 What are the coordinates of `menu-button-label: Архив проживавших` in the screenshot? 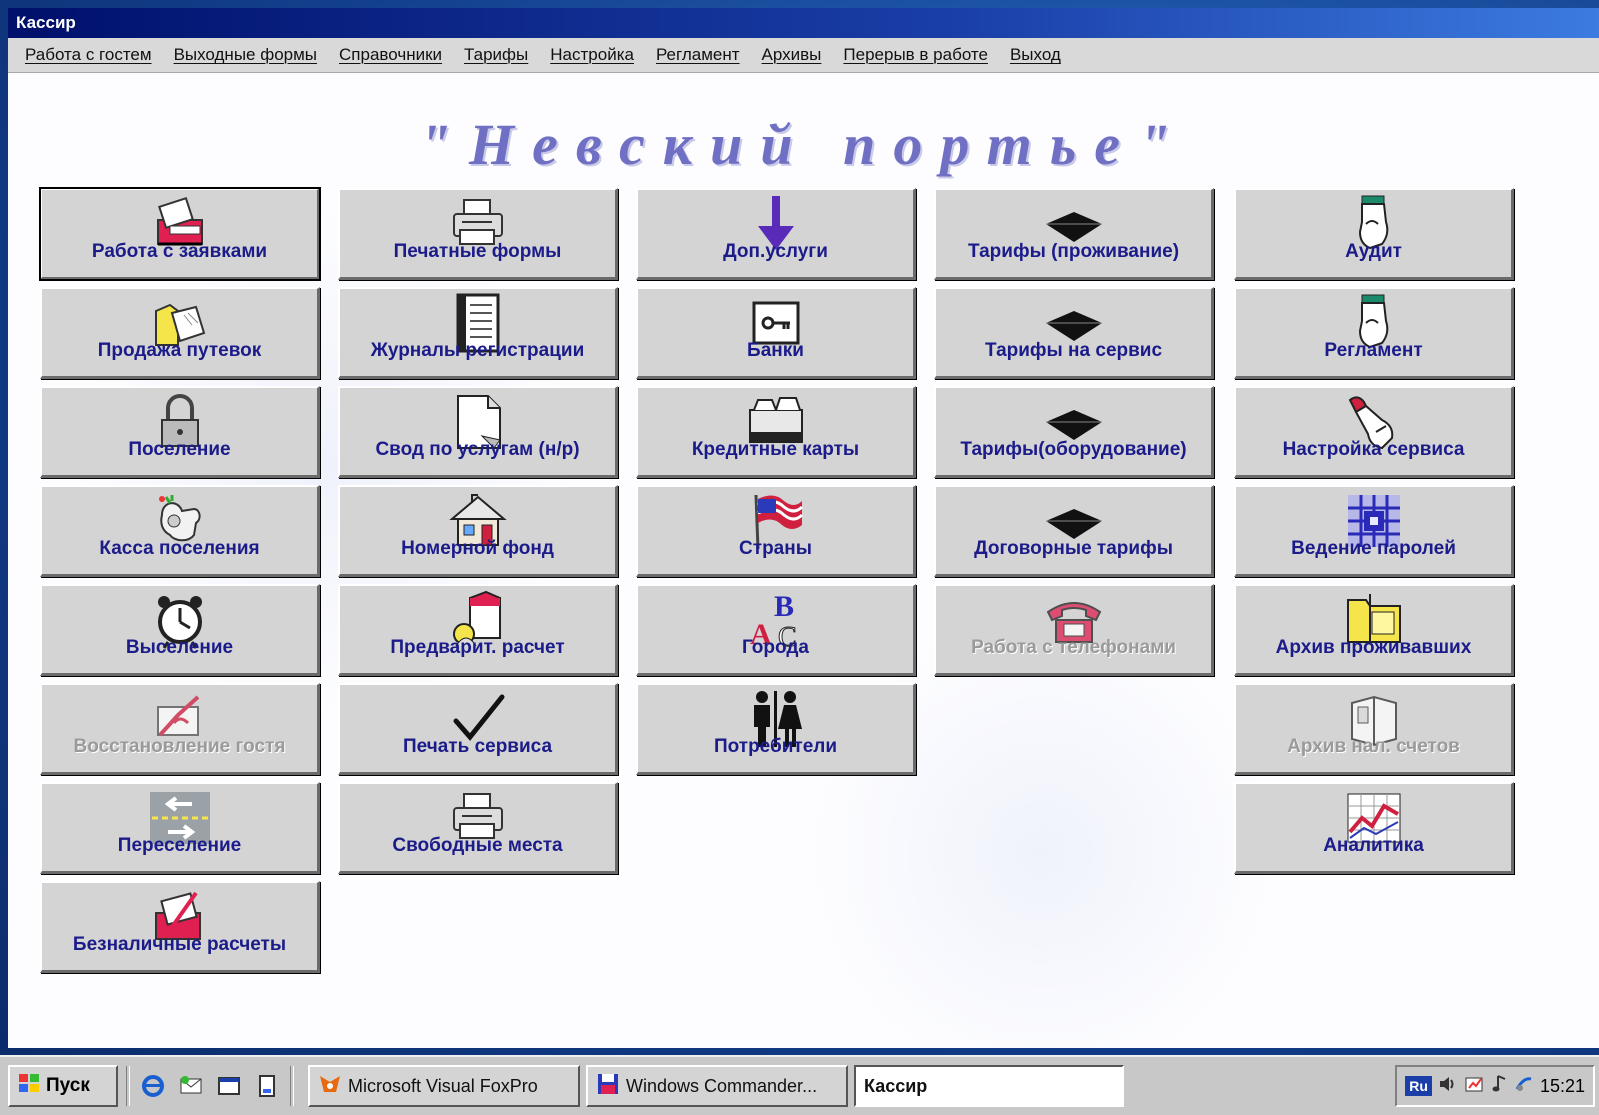 It's located at (1373, 647).